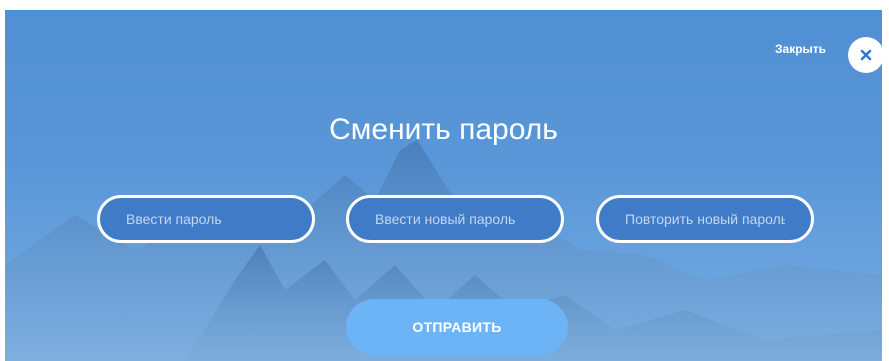 This screenshot has height=361, width=889. What do you see at coordinates (443, 129) in the screenshot?
I see `page-title: Сменить пароль` at bounding box center [443, 129].